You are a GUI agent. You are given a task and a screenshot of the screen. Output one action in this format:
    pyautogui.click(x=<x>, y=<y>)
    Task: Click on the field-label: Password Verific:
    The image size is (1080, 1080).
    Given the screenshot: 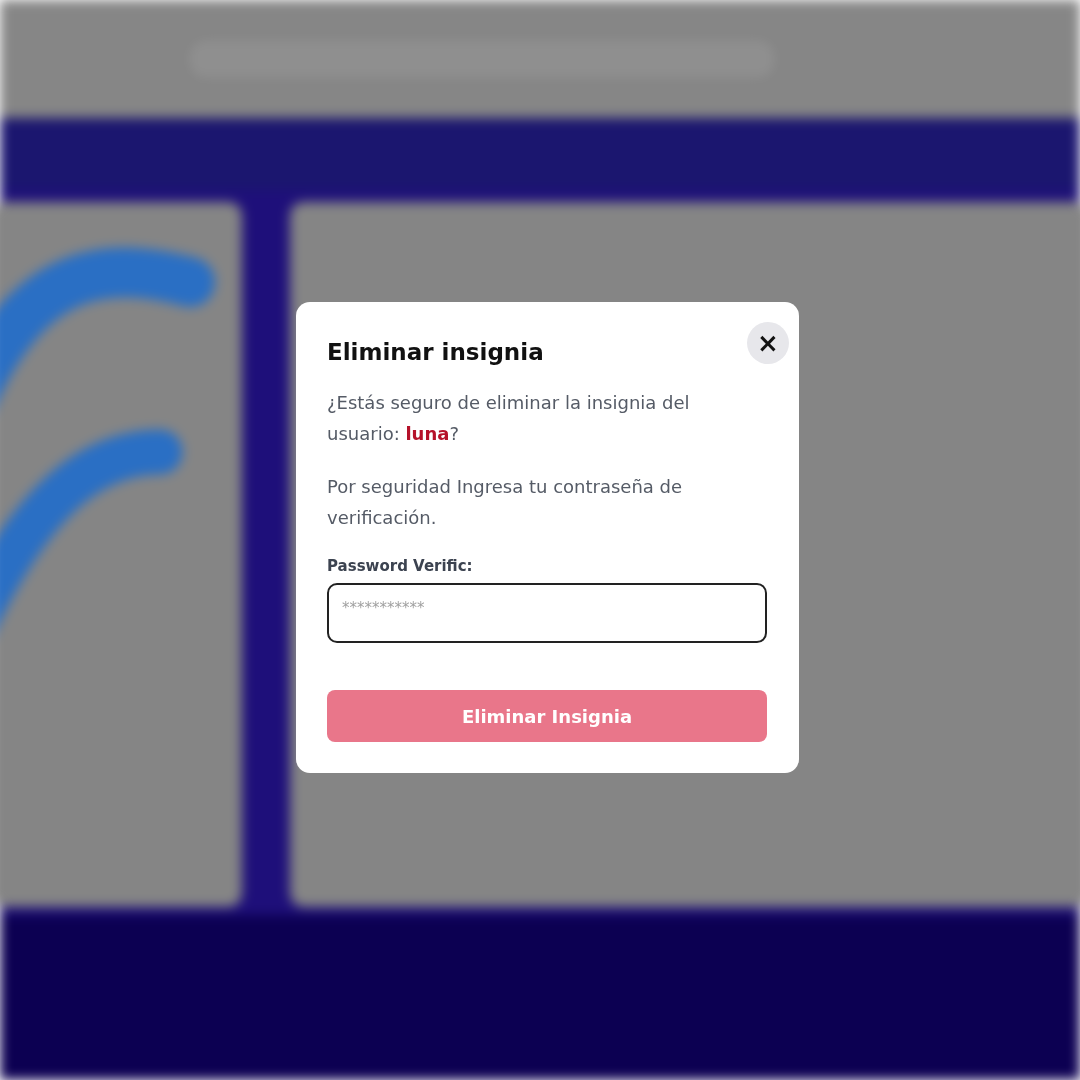 What is the action you would take?
    pyautogui.click(x=400, y=566)
    